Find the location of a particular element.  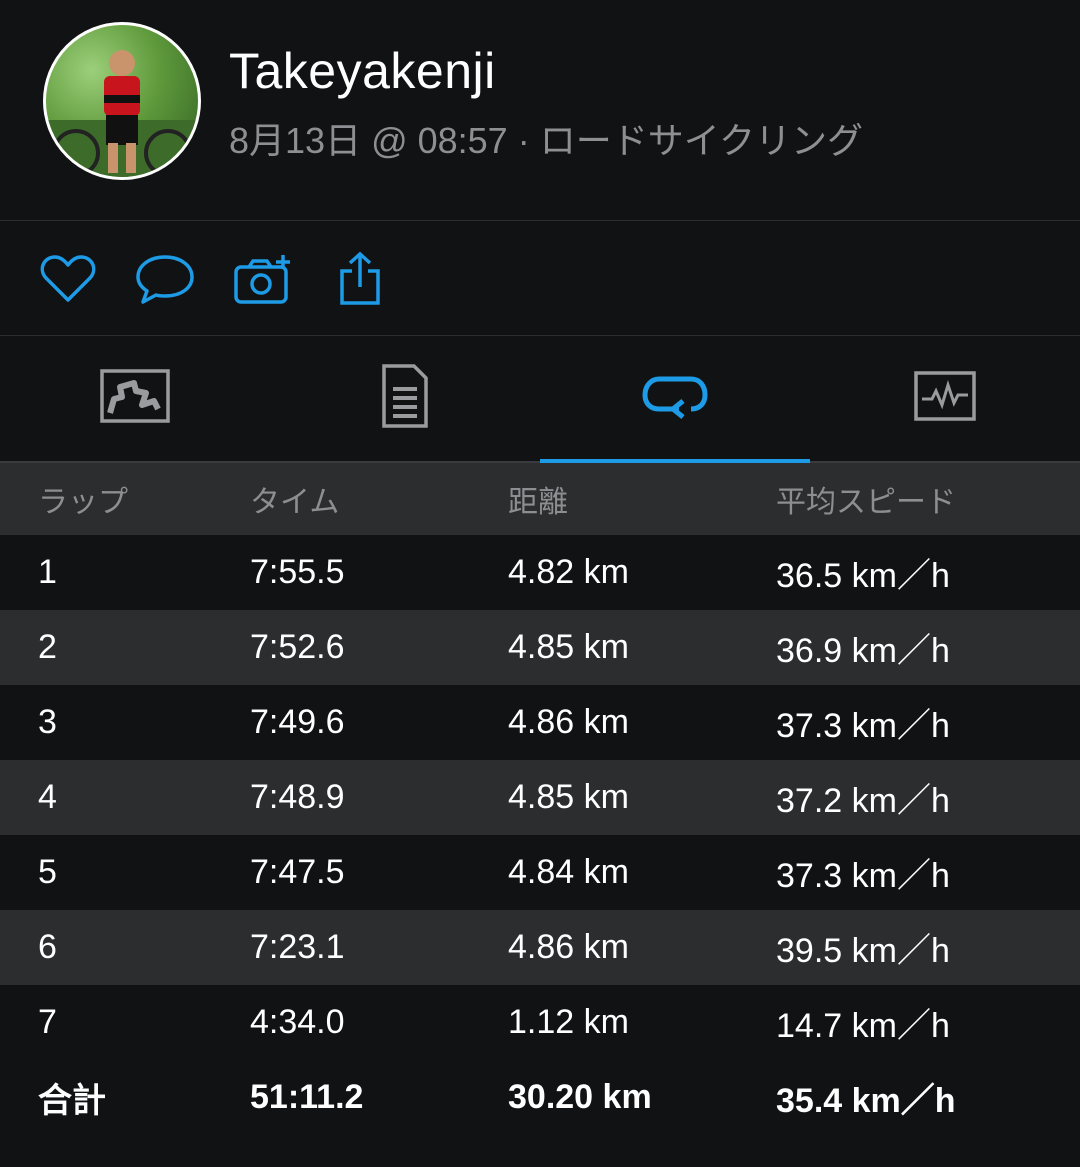

lap-number: 4 is located at coordinates (125, 797).